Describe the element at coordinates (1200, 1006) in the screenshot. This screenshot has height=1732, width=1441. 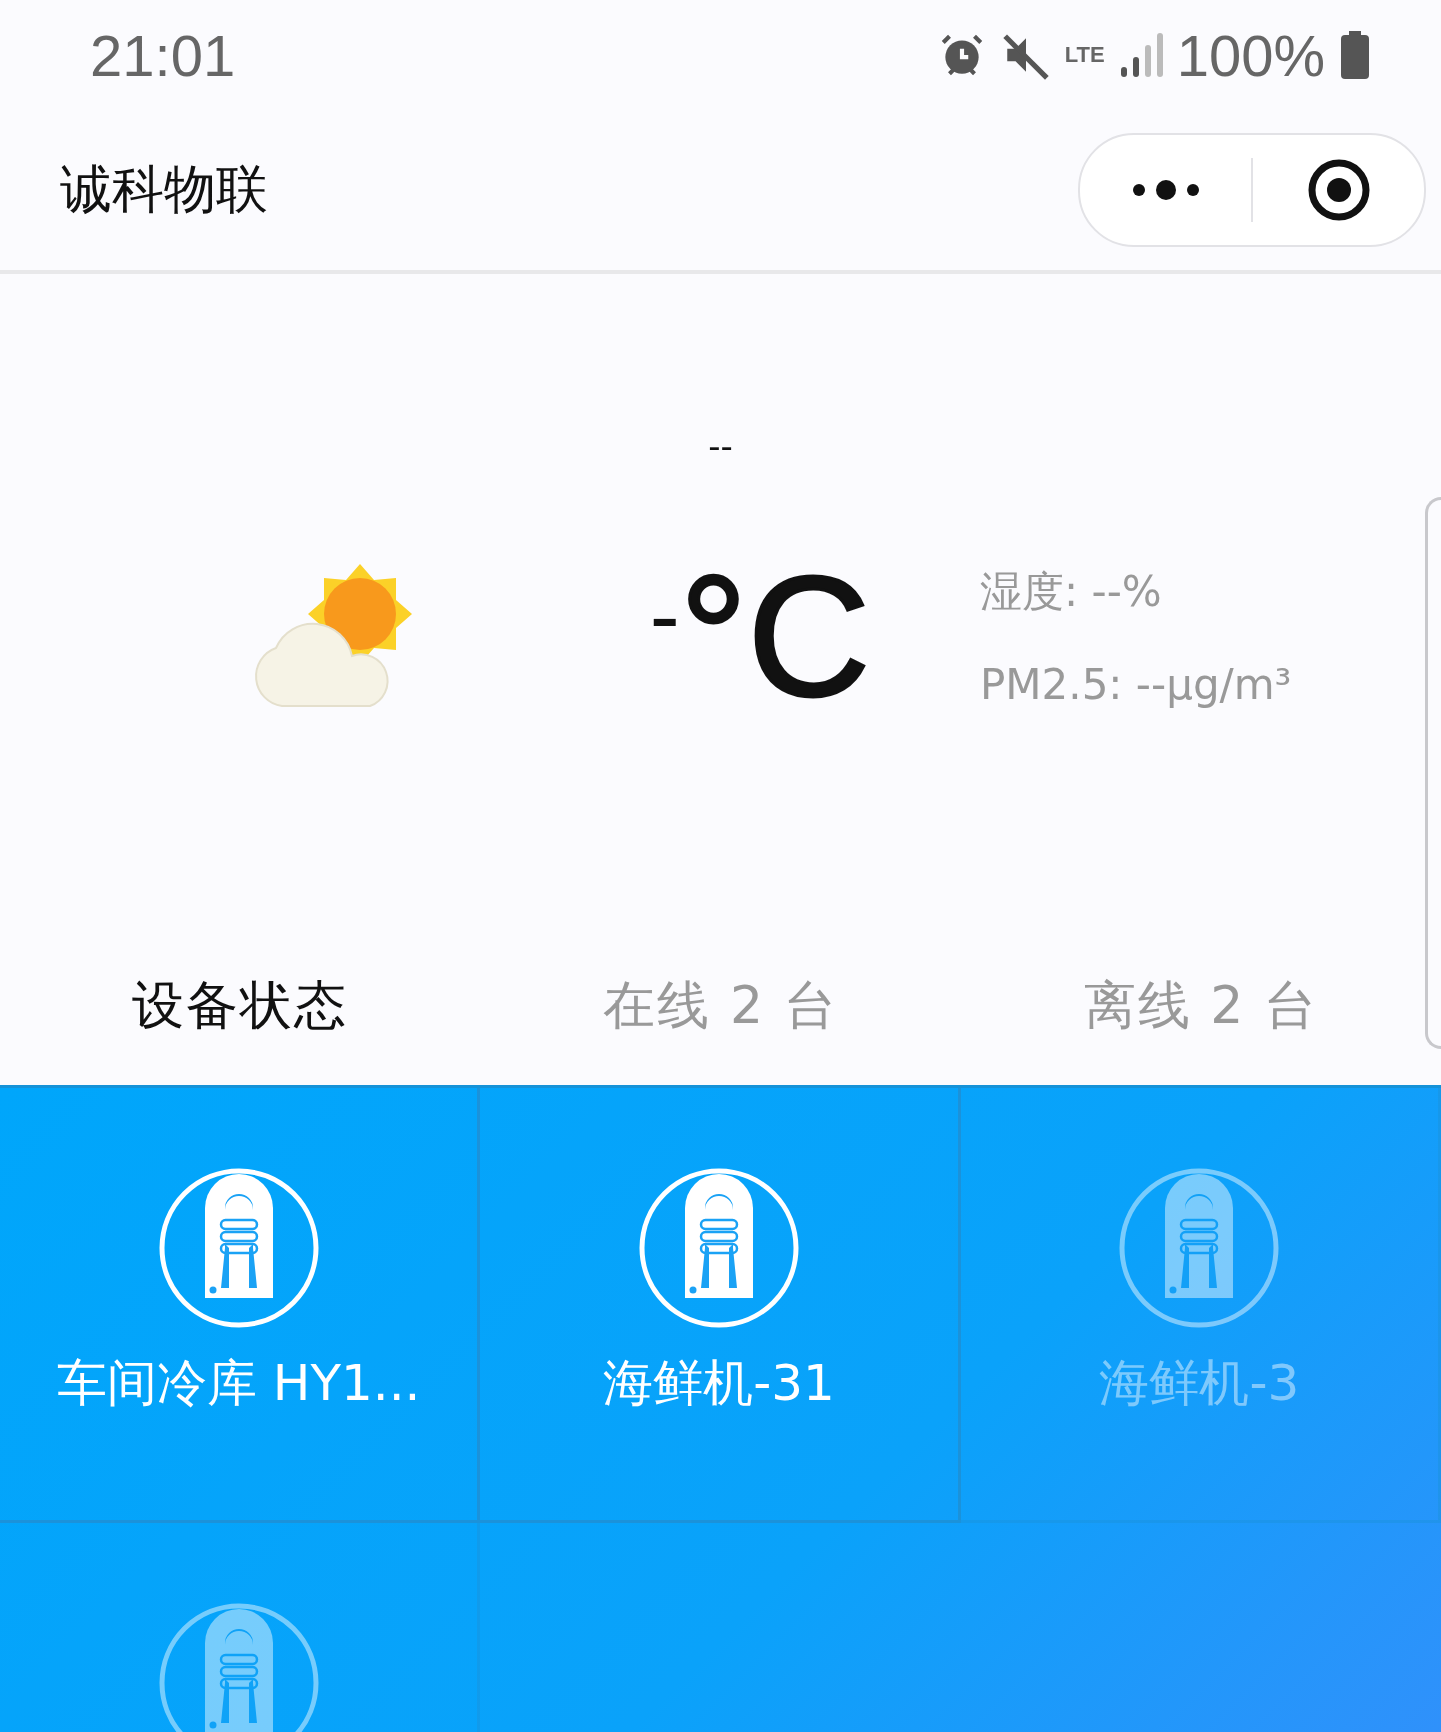
I see `status-tab: 离线 2 台` at that location.